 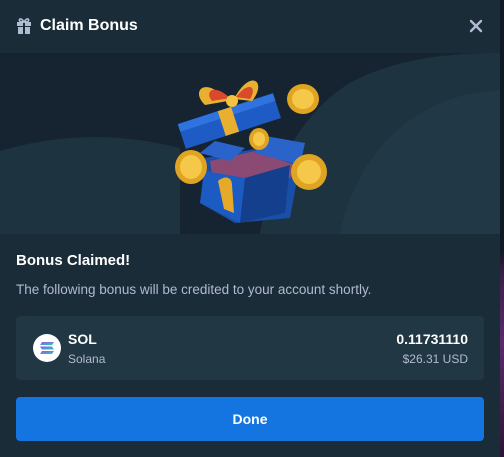 I want to click on gift-icon, so click(x=24, y=26).